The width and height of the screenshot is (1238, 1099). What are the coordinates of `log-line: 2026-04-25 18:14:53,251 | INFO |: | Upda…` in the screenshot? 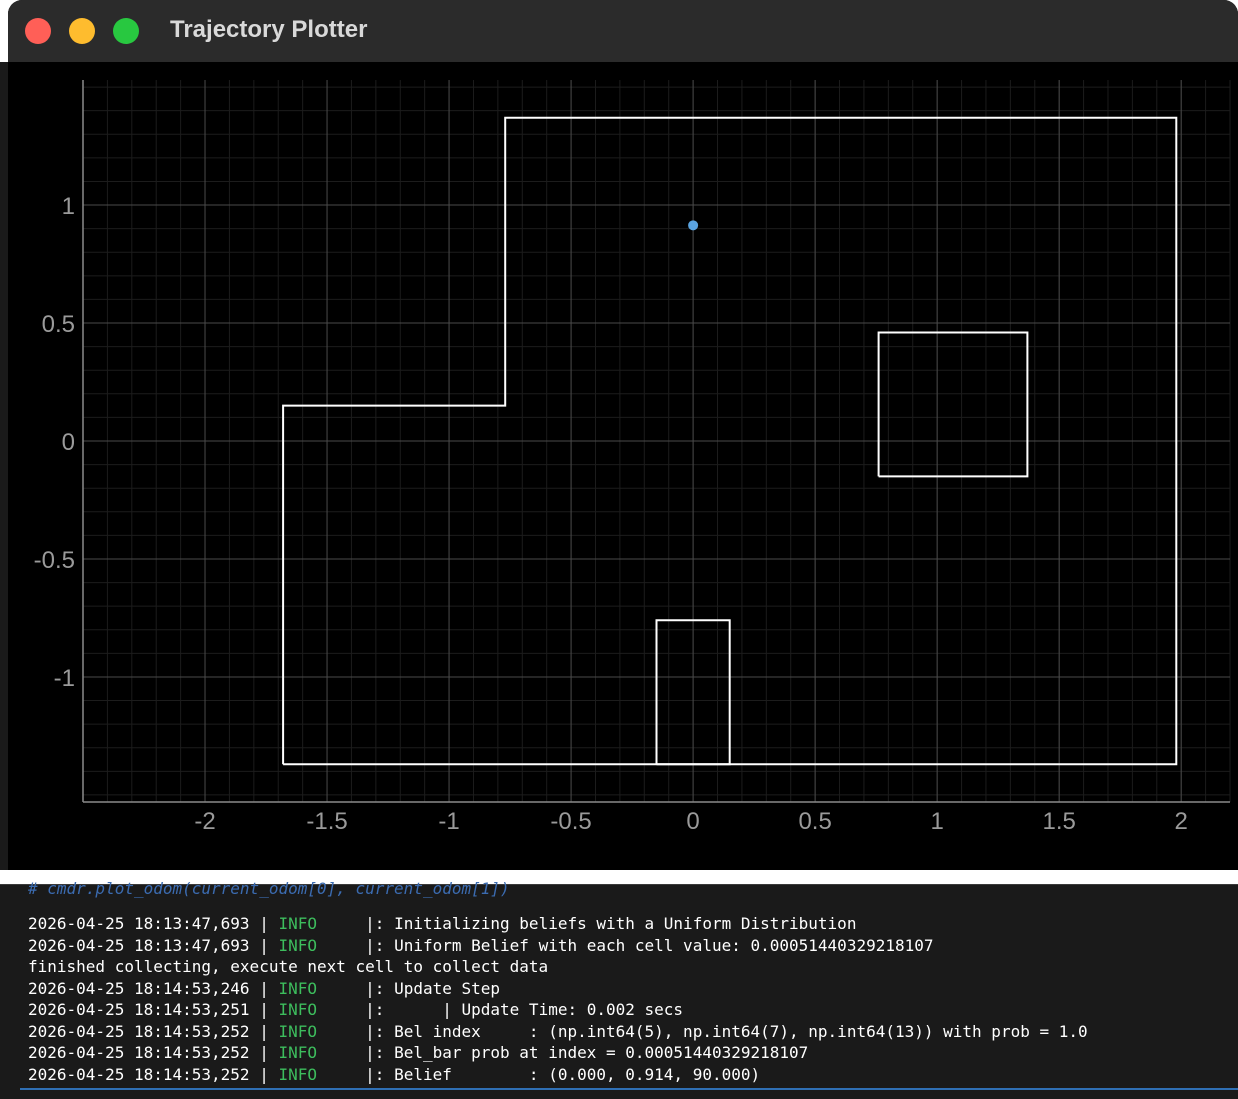 It's located at (356, 1009).